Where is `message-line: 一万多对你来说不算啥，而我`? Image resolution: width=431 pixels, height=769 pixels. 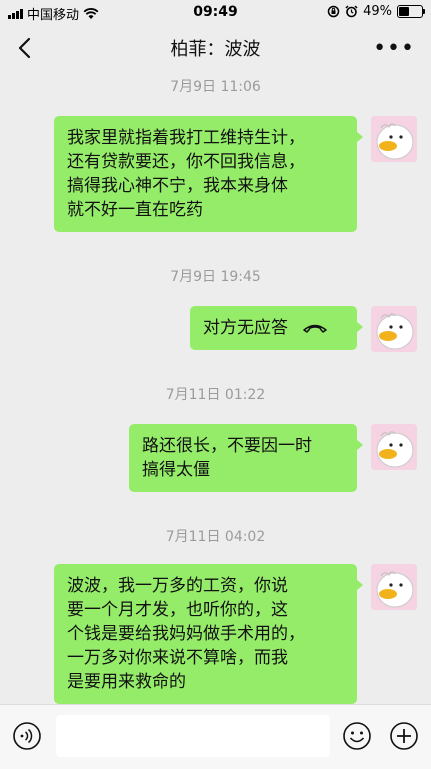 message-line: 一万多对你来说不算啥，而我 is located at coordinates (177, 658).